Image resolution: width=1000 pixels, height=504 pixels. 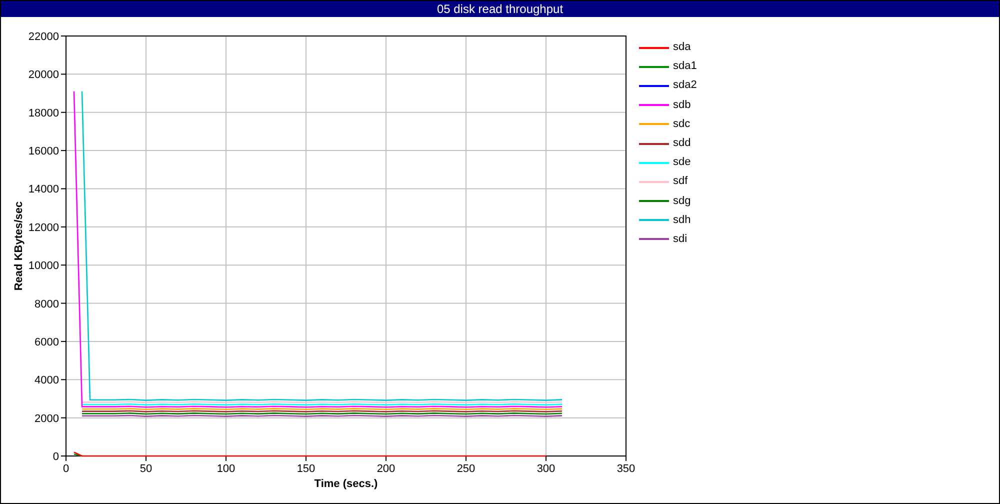 What do you see at coordinates (386, 469) in the screenshot?
I see `x-tick-label: 200` at bounding box center [386, 469].